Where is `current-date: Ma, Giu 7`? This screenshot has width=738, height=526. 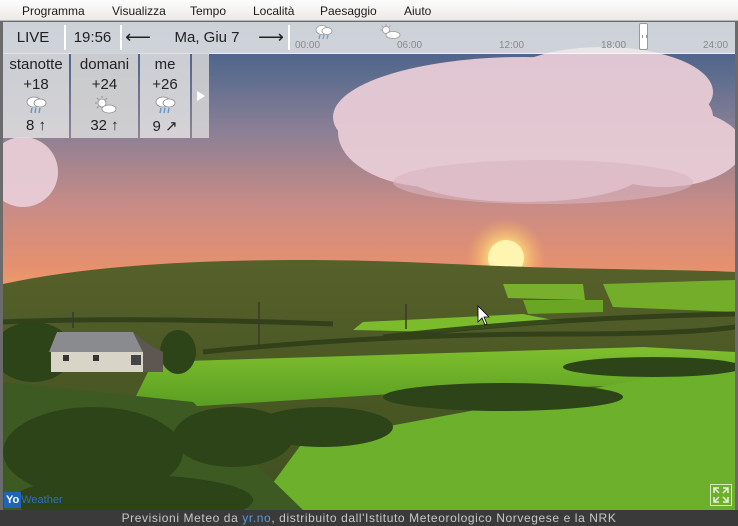
current-date: Ma, Giu 7 is located at coordinates (207, 37).